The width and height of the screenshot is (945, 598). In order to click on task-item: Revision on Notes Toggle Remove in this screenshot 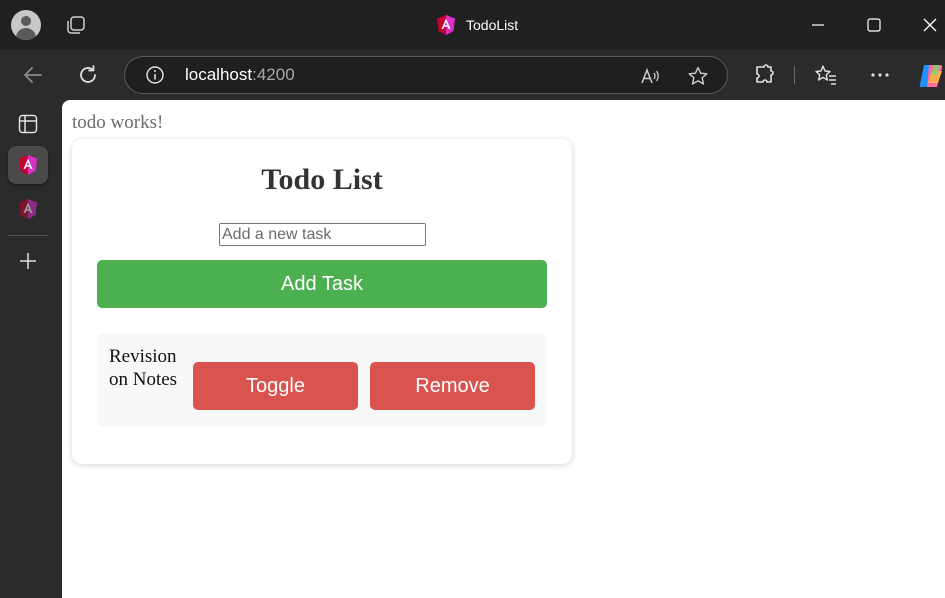, I will do `click(322, 380)`.